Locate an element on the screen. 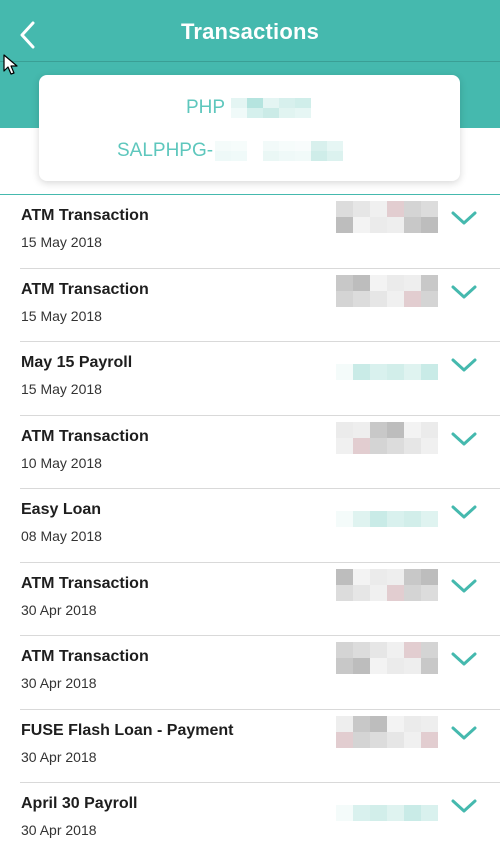 The height and width of the screenshot is (855, 500). transaction-row: Easy Loan 08 May 2018 is located at coordinates (250, 526).